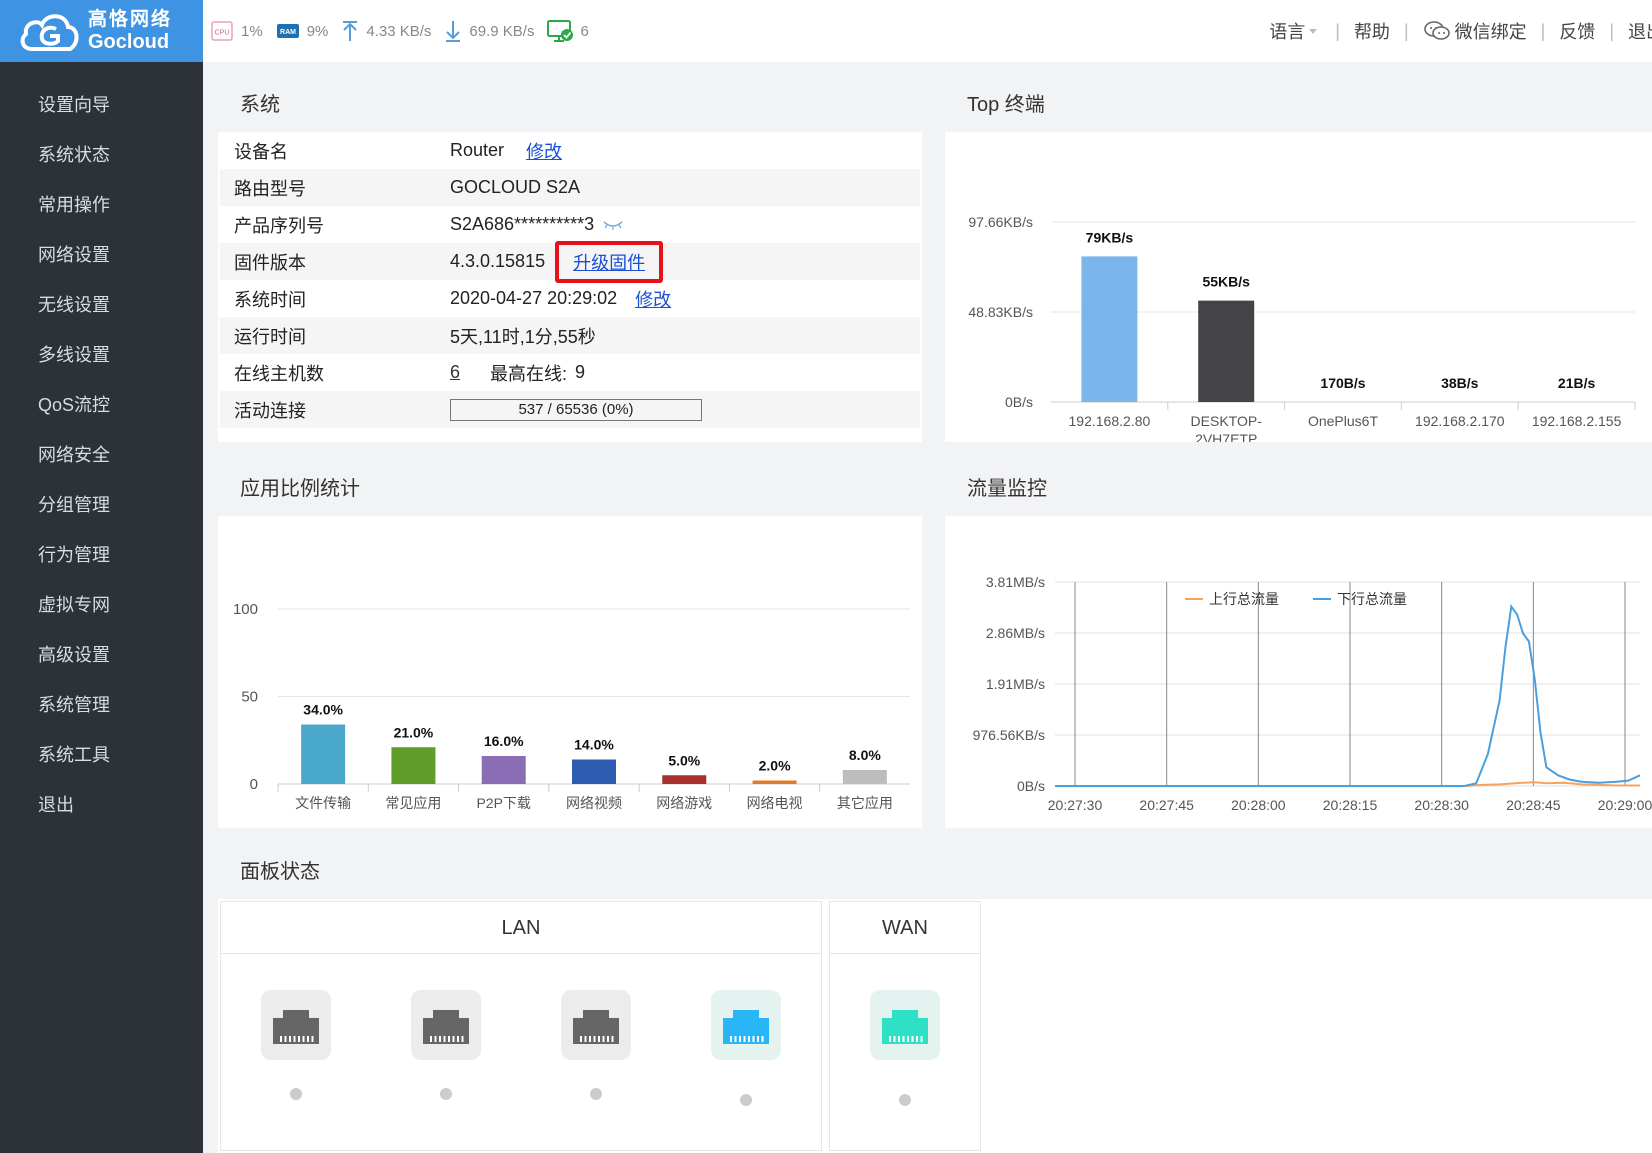 The width and height of the screenshot is (1652, 1153). I want to click on data-label: 79KB/s, so click(1110, 237).